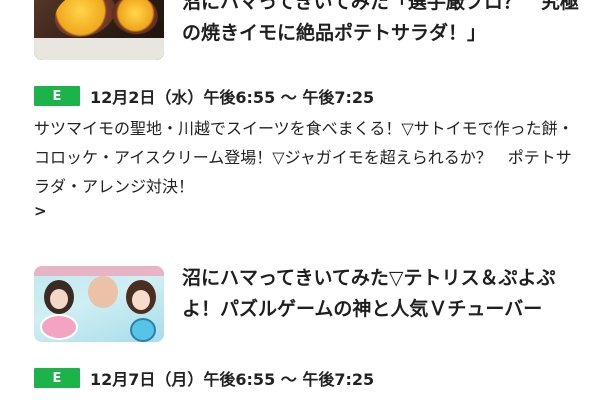 This screenshot has height=400, width=600. Describe the element at coordinates (99, 271) in the screenshot. I see `banner-stripe` at that location.